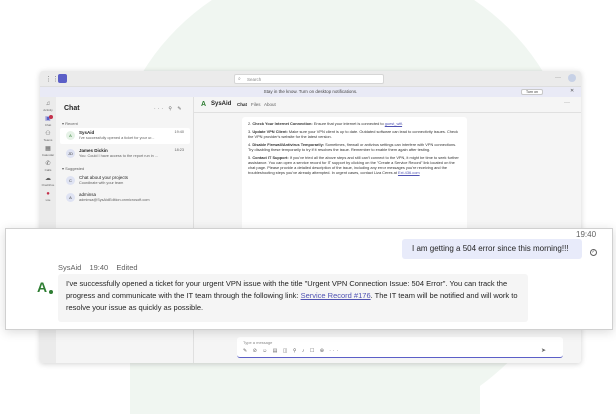 Image resolution: width=616 pixels, height=414 pixels. I want to click on tab-files: Files, so click(256, 104).